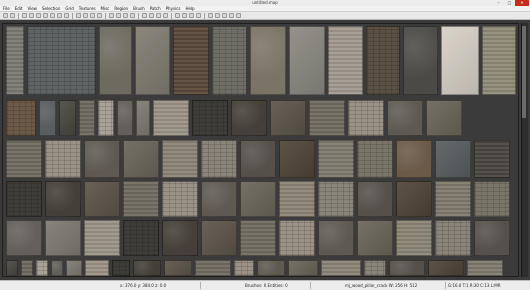  Describe the element at coordinates (19, 9) in the screenshot. I see `menu-edit: Edit` at that location.